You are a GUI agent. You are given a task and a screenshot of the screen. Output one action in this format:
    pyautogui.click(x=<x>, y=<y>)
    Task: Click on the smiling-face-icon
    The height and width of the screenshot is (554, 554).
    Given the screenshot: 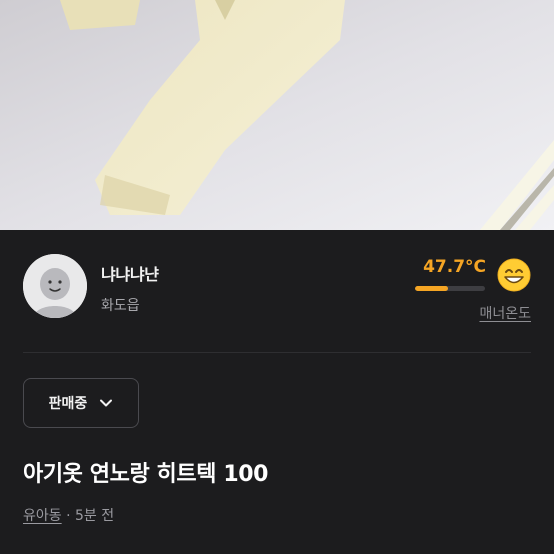 What is the action you would take?
    pyautogui.click(x=514, y=275)
    